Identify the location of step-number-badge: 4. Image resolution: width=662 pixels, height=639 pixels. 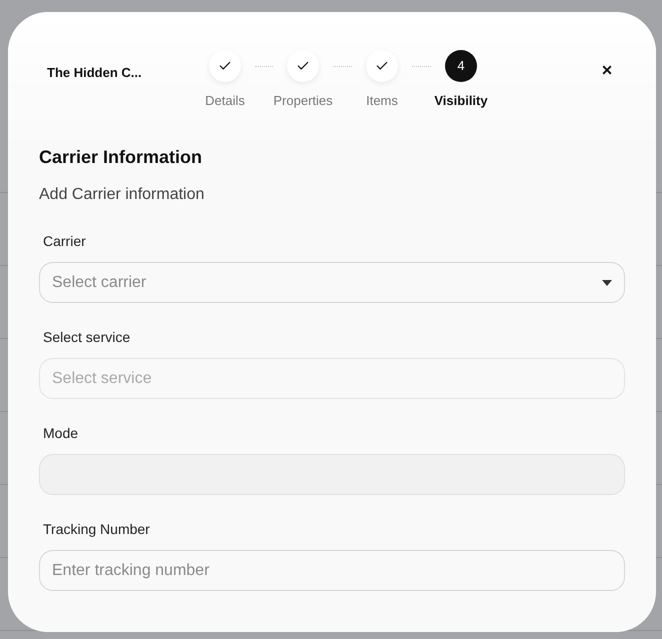
(461, 66).